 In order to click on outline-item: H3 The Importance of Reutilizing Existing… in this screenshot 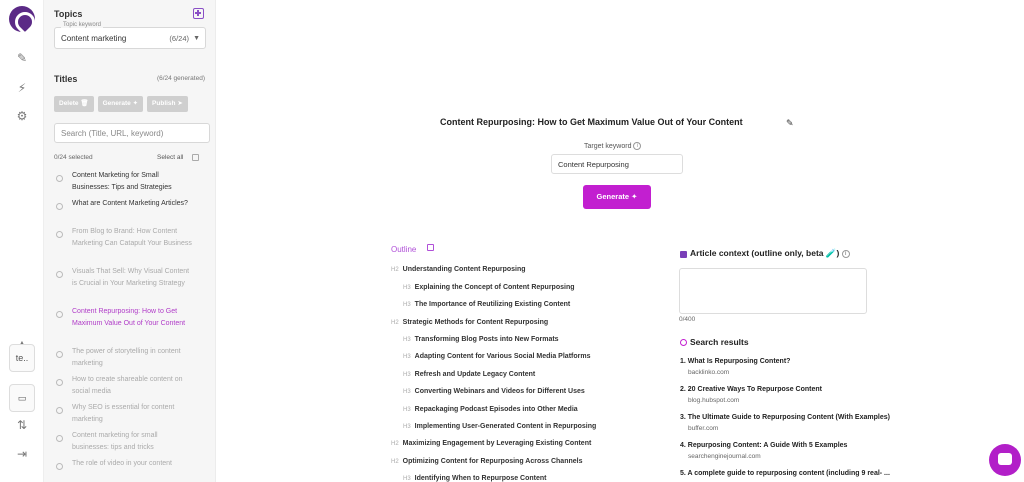, I will do `click(486, 304)`.